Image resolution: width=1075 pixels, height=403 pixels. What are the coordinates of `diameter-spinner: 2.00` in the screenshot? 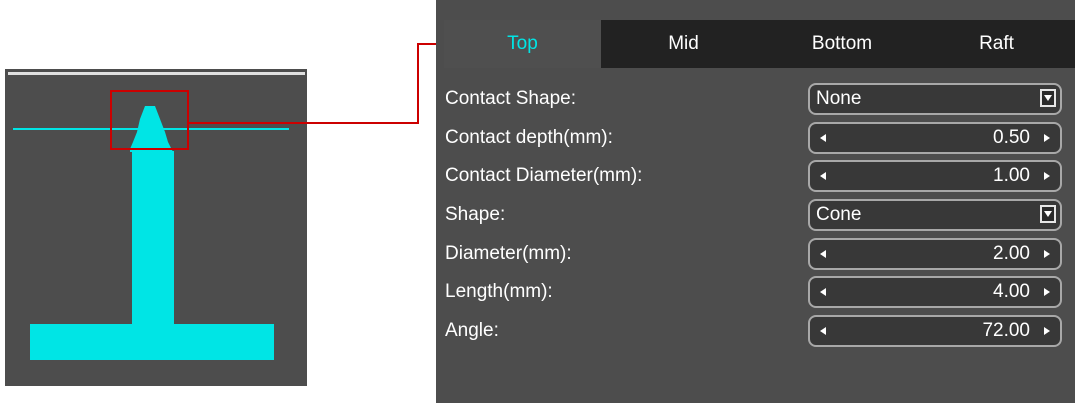 It's located at (935, 253).